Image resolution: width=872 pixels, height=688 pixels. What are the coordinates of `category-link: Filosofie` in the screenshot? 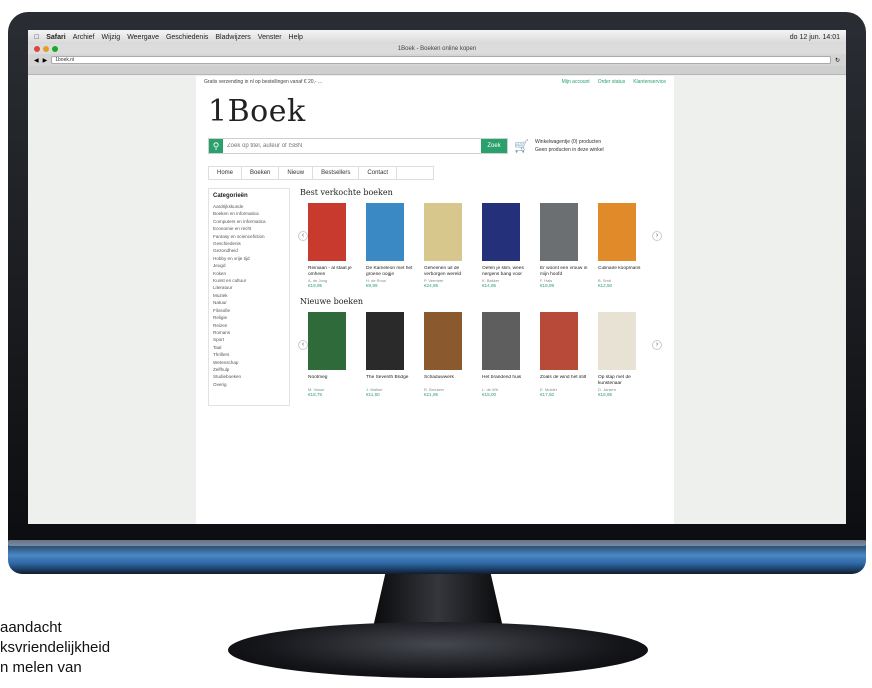 It's located at (249, 310).